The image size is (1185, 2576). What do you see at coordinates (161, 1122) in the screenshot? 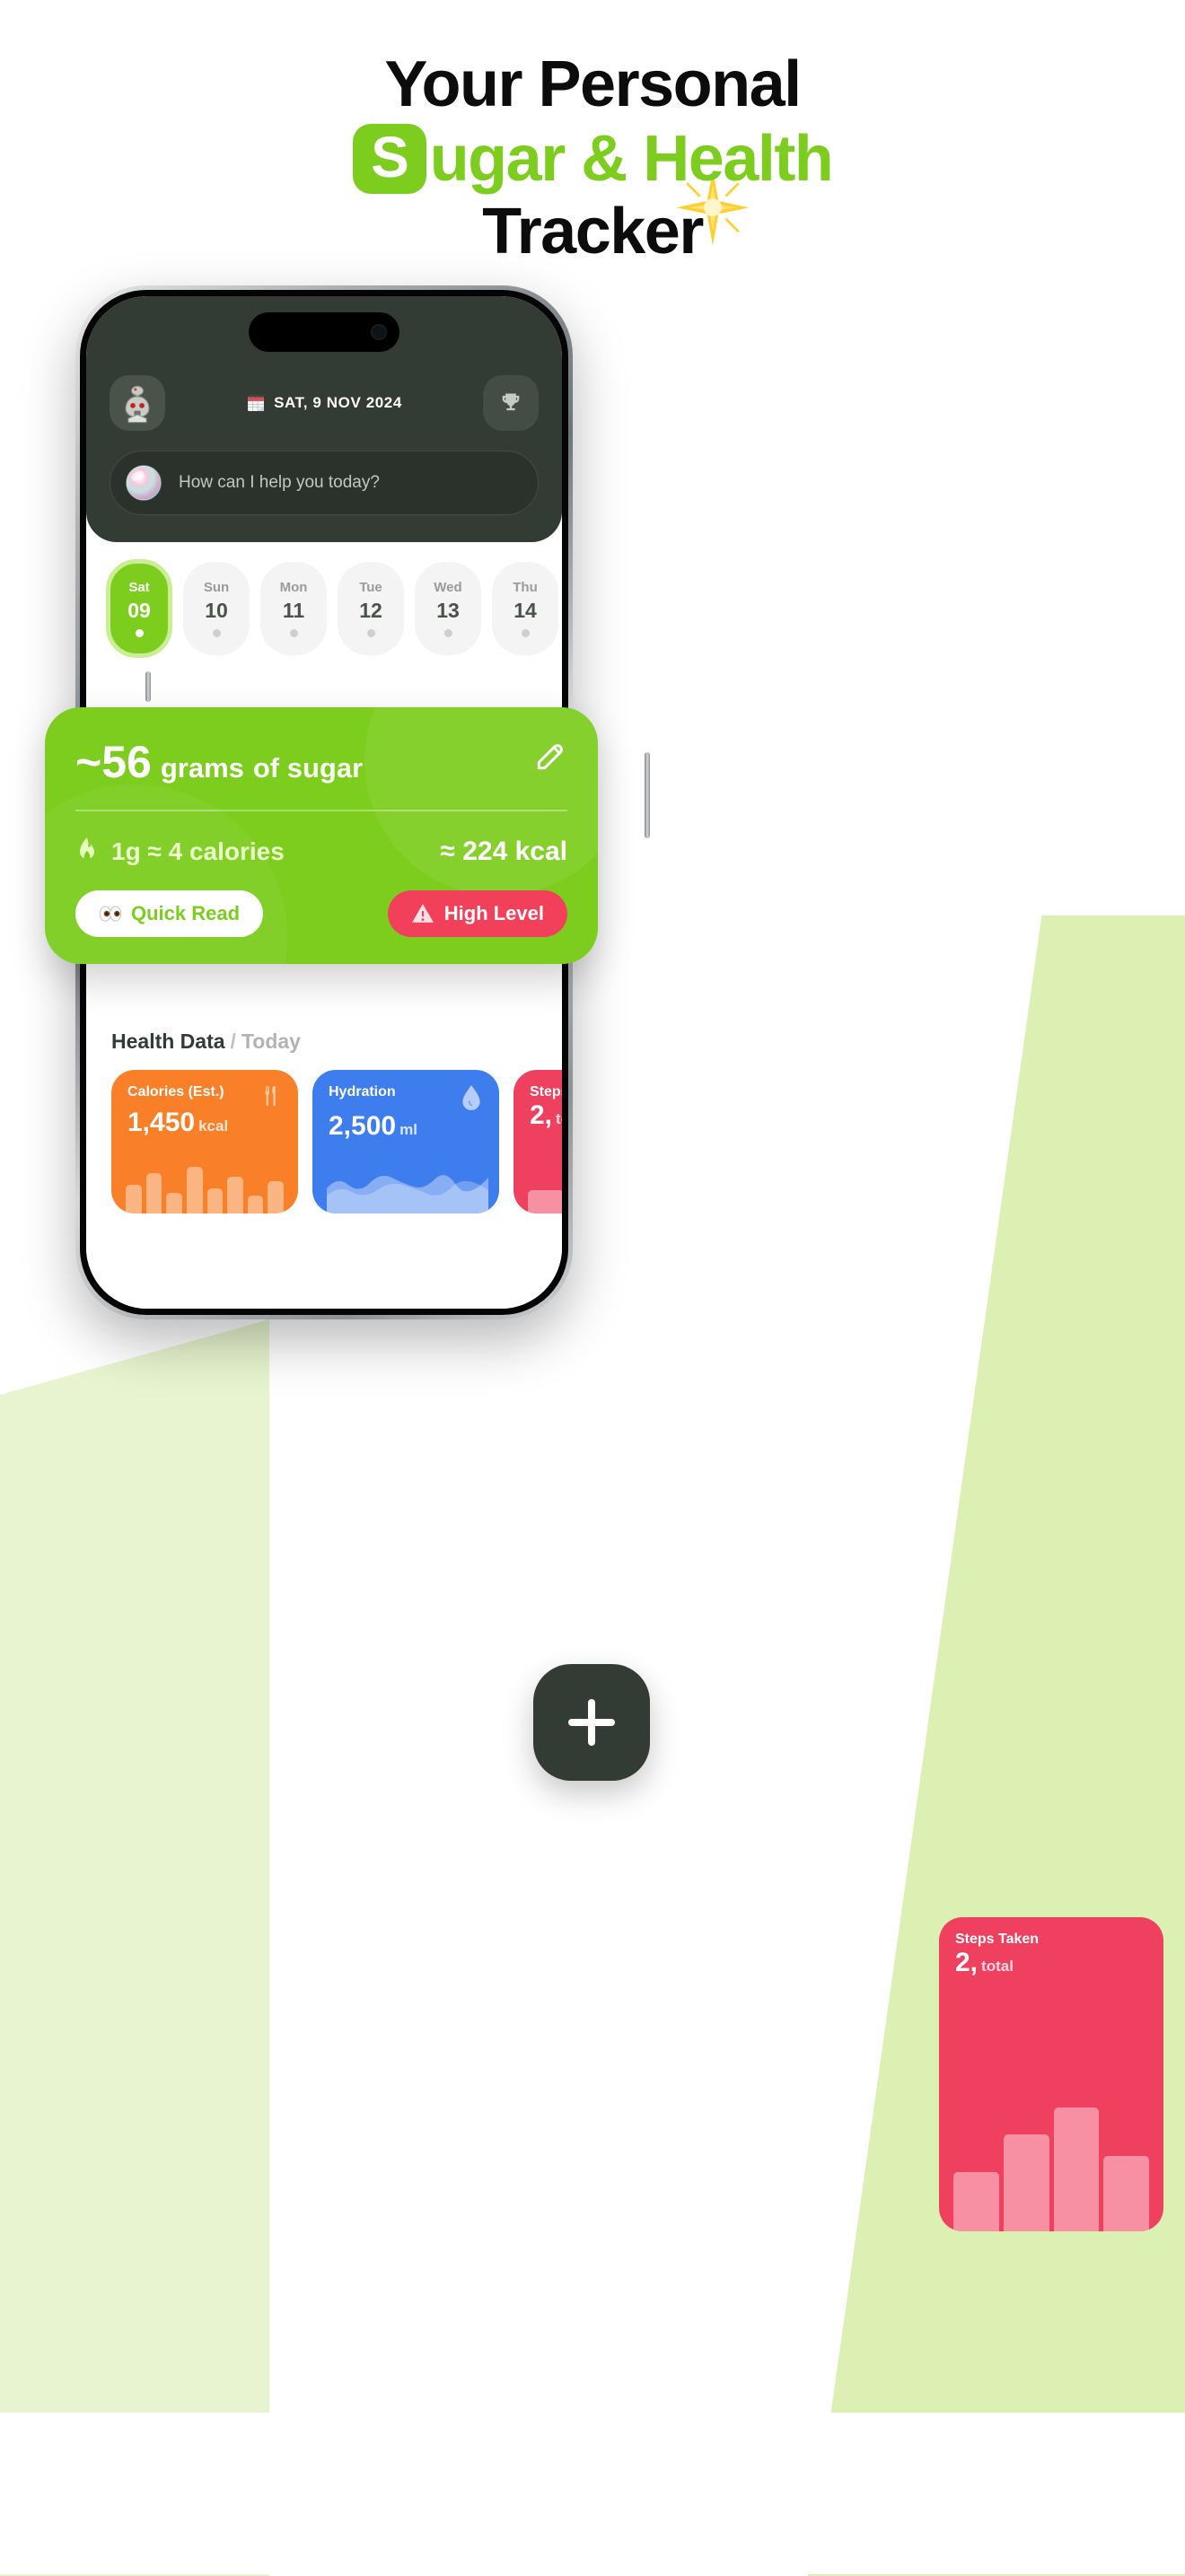
I see `stat-card-value: 1,450` at bounding box center [161, 1122].